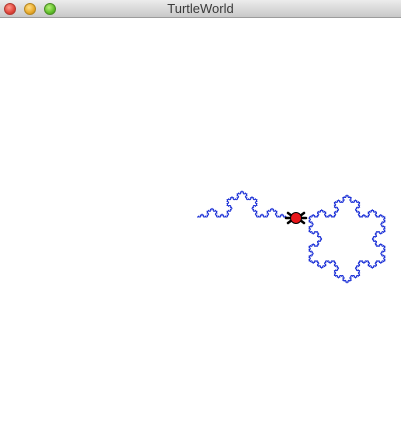 The image size is (401, 425). What do you see at coordinates (242, 204) in the screenshot?
I see `koch-trail-left` at bounding box center [242, 204].